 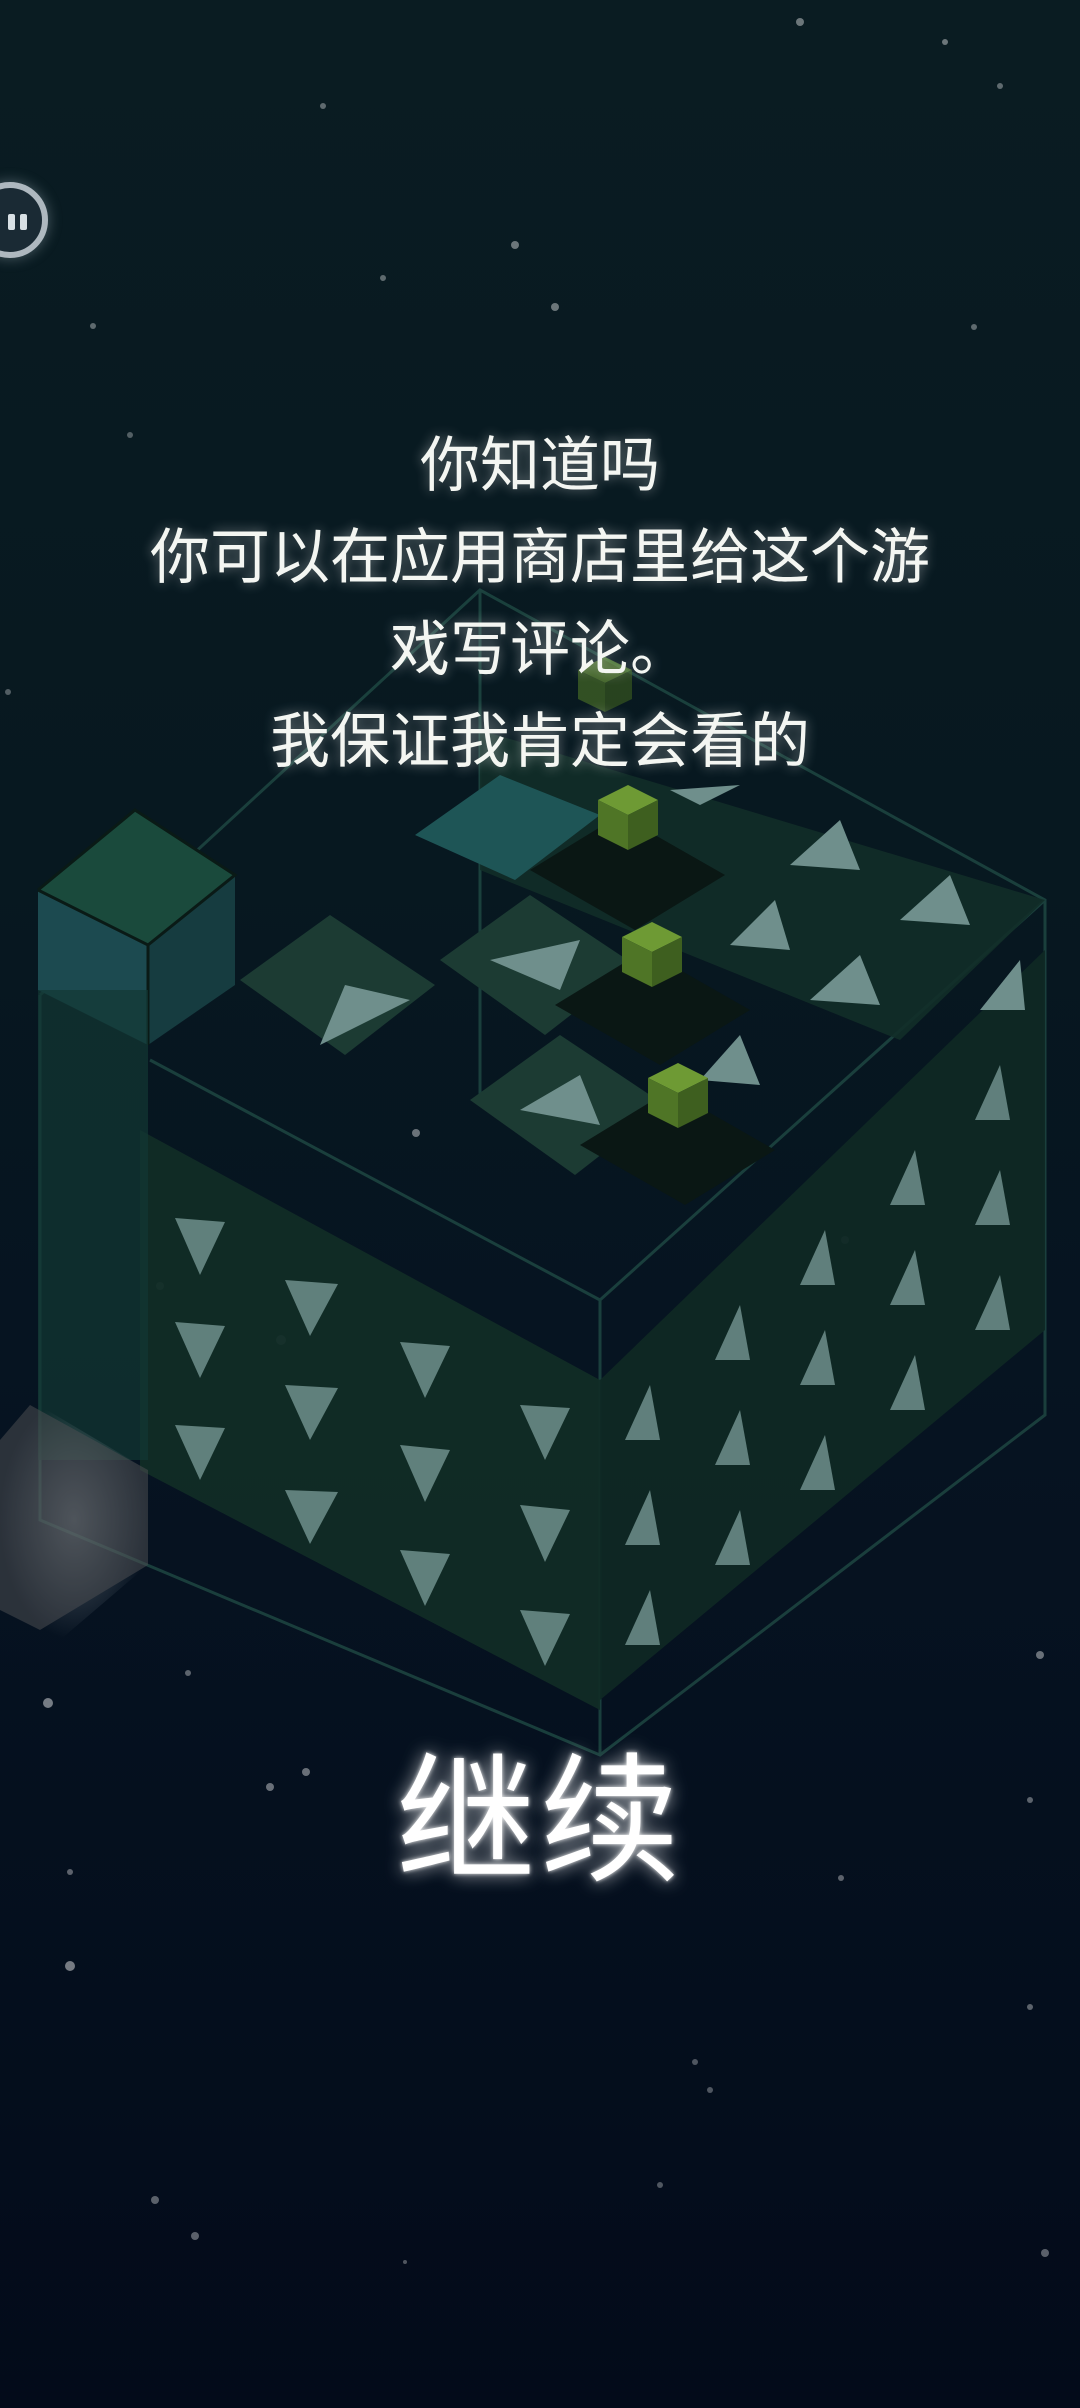 What do you see at coordinates (23, 222) in the screenshot?
I see `pause-icon-bar` at bounding box center [23, 222].